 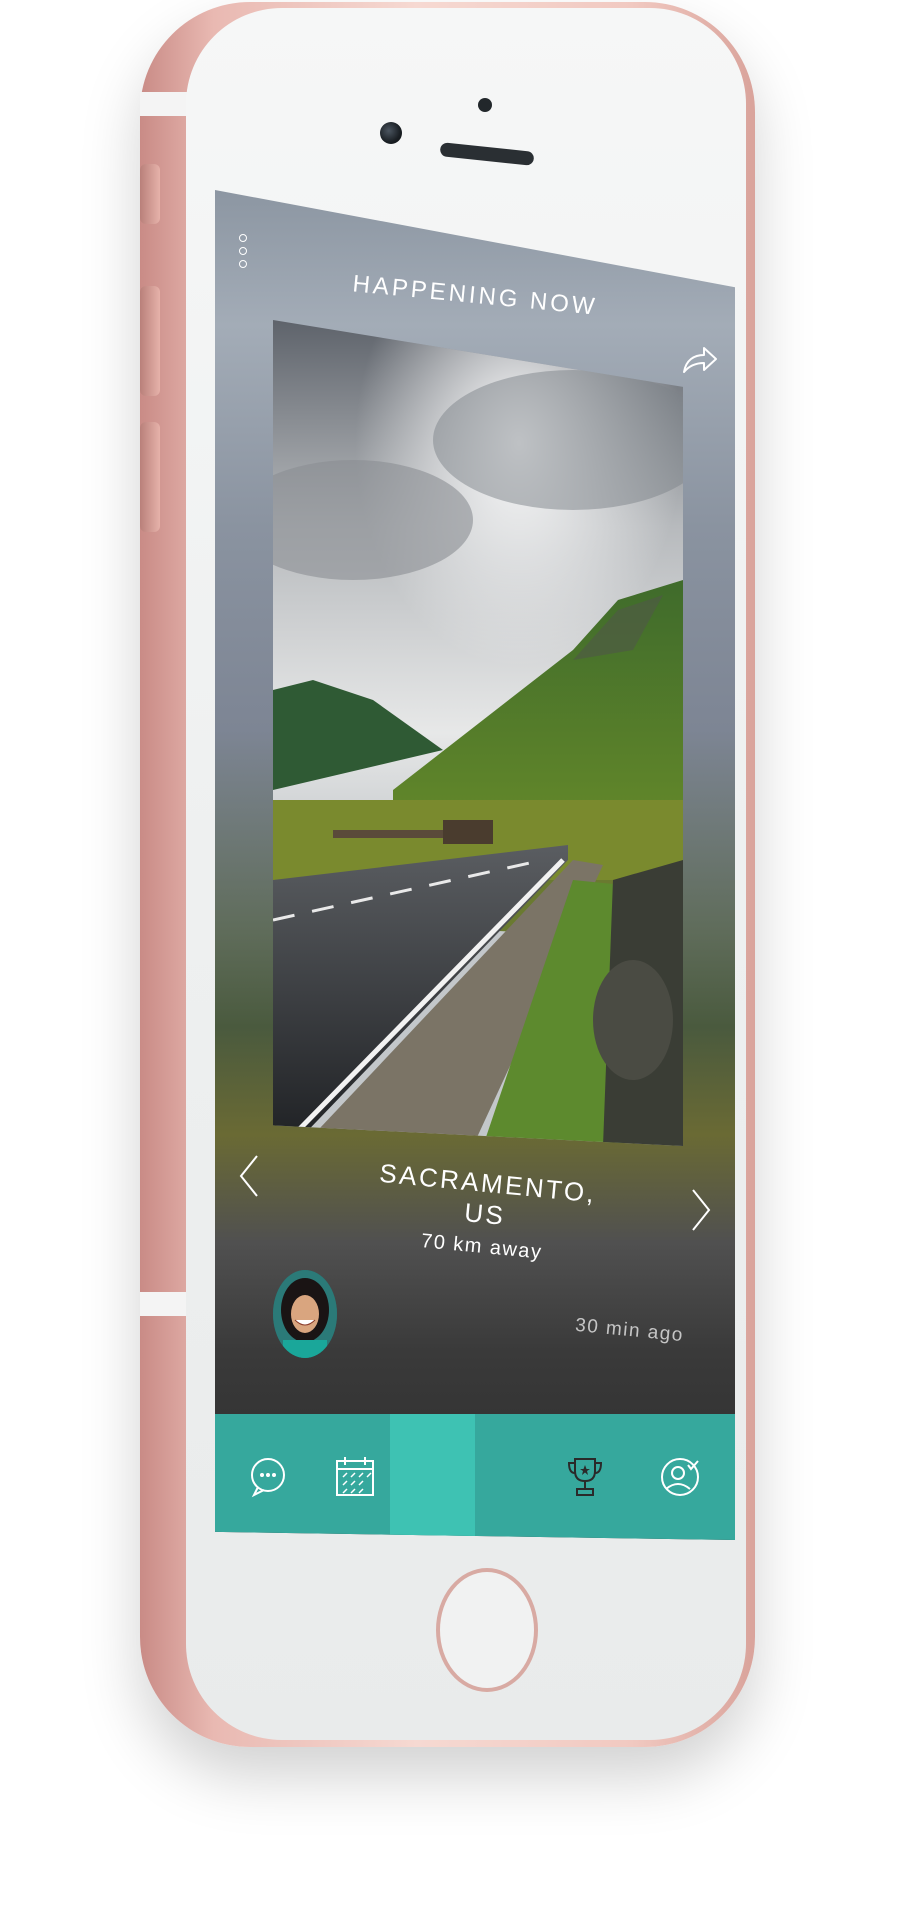 I want to click on home-button, so click(x=487, y=1630).